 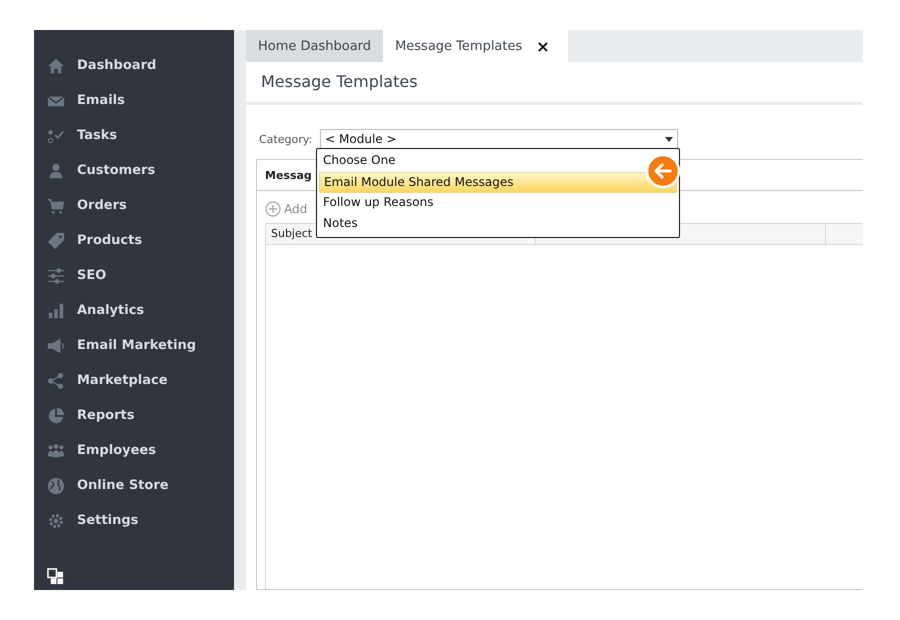 I want to click on sidebar-item: Tasks, so click(x=134, y=135).